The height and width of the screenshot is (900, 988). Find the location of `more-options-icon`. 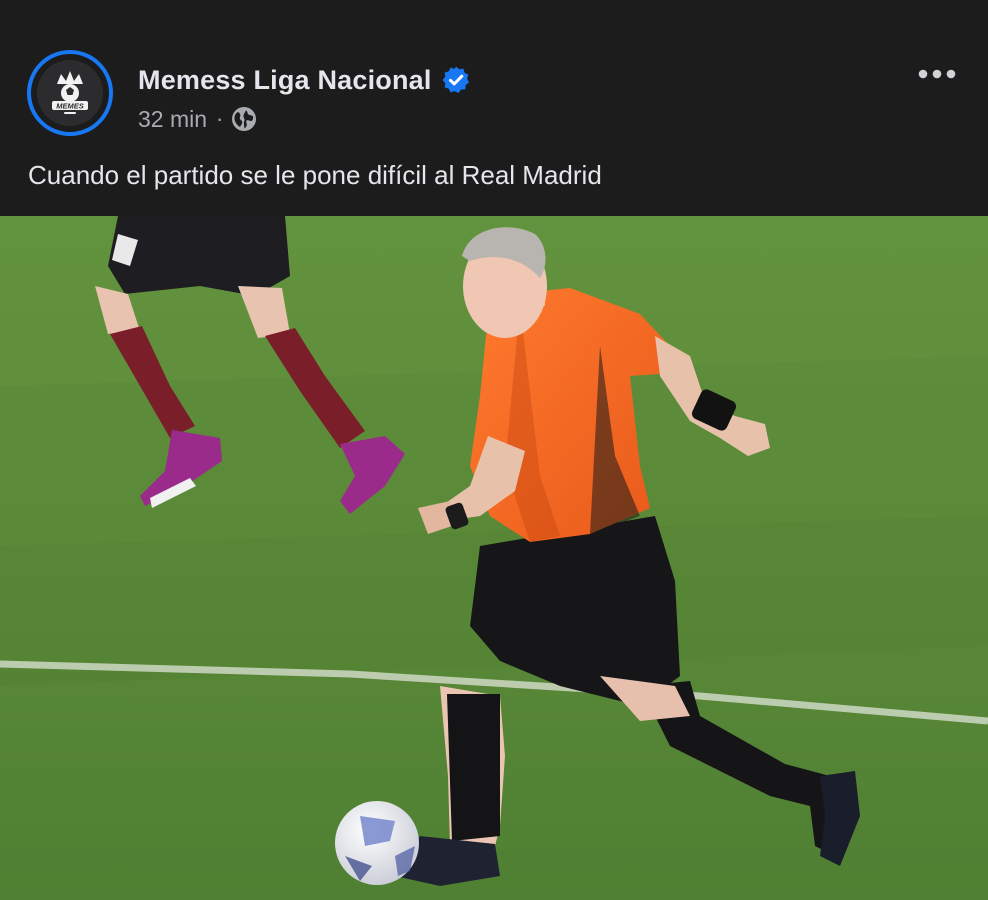

more-options-icon is located at coordinates (937, 74).